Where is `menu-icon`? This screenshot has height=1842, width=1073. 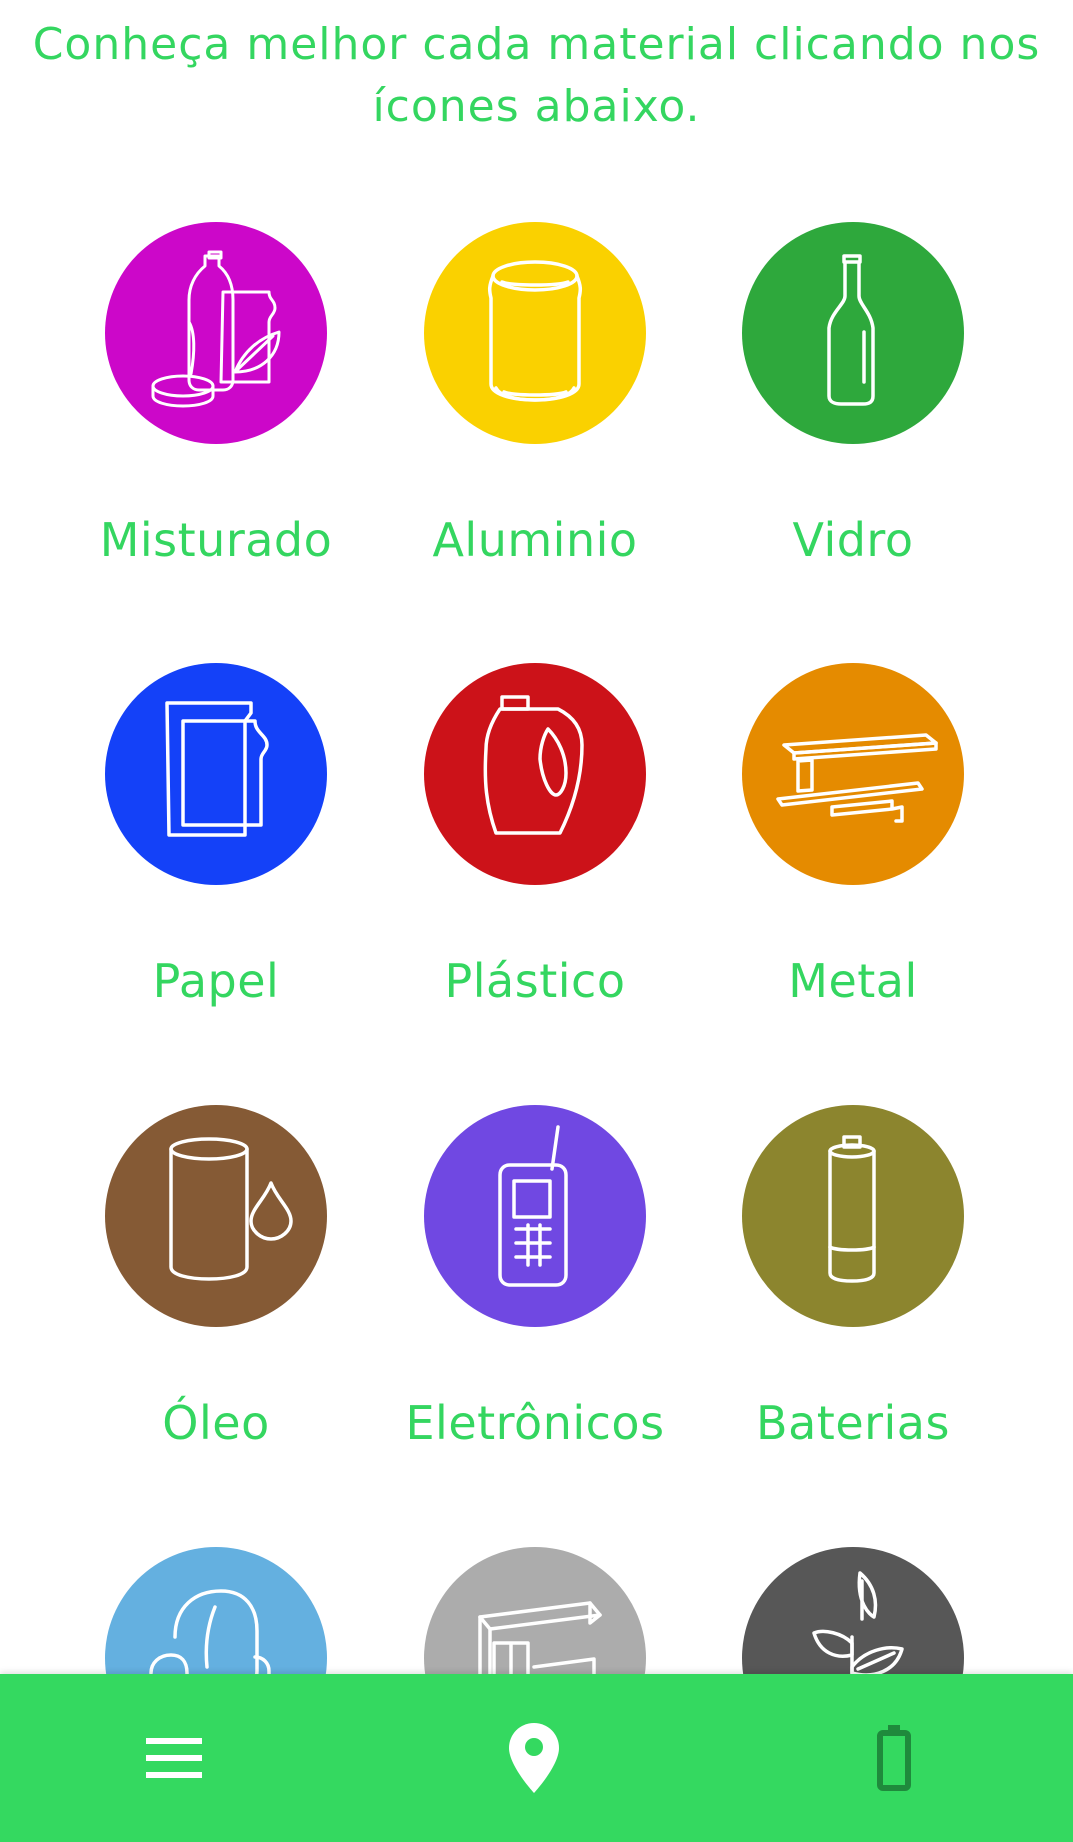
menu-icon is located at coordinates (174, 1758).